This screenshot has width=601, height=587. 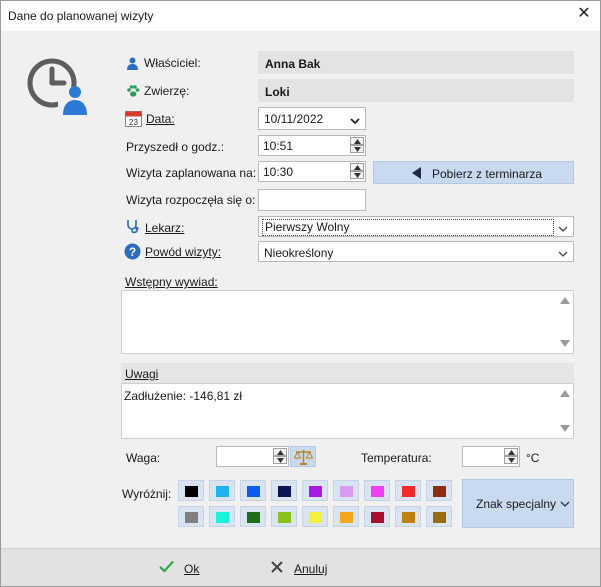 I want to click on notes-textarea: Zadłużenie: -146,81 zł, so click(x=347, y=411).